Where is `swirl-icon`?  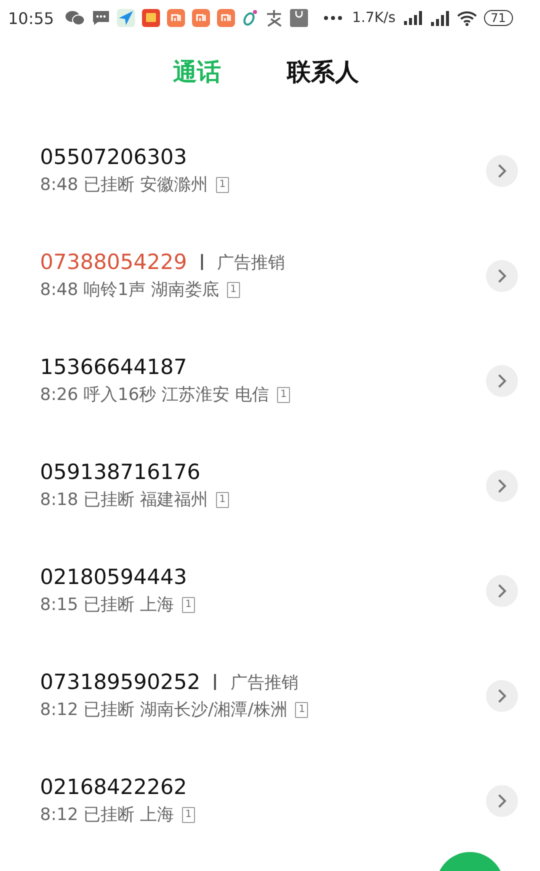 swirl-icon is located at coordinates (250, 18).